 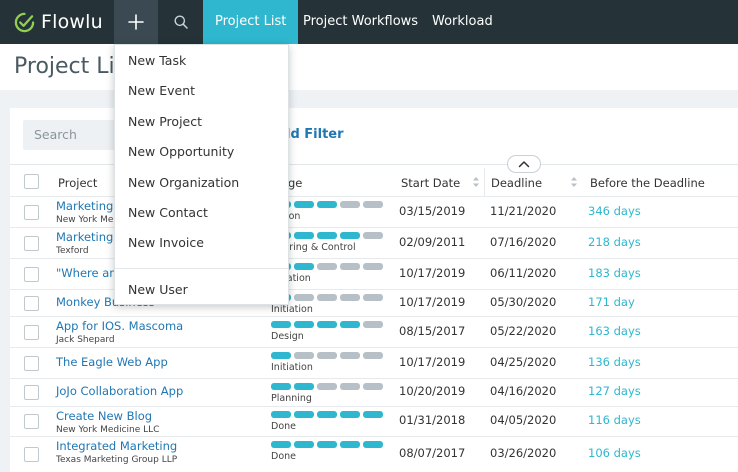 I want to click on days-before-deadline: 171 day, so click(x=611, y=301).